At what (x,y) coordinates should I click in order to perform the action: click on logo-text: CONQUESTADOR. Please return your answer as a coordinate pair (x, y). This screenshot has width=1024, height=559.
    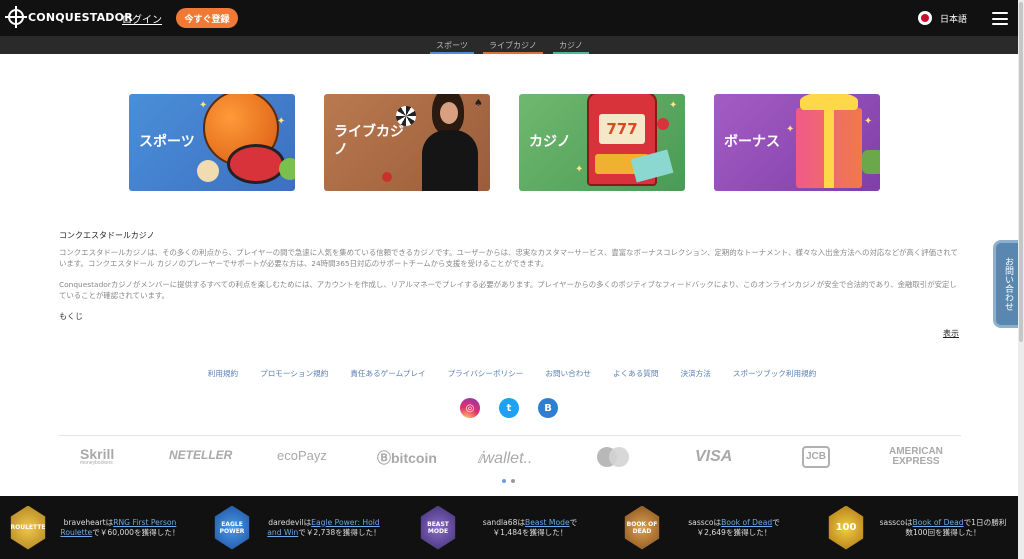
    Looking at the image, I should click on (80, 17).